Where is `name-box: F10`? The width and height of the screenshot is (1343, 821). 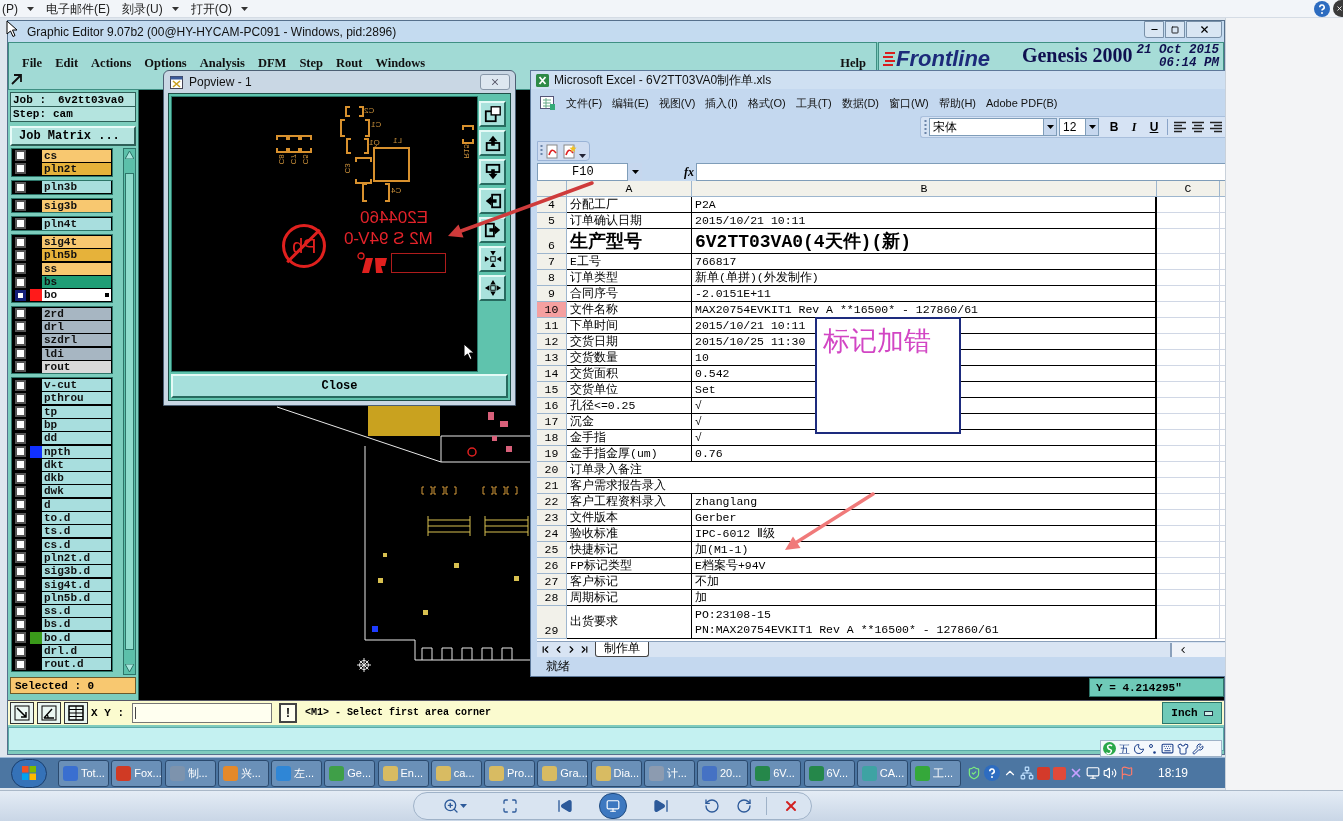 name-box: F10 is located at coordinates (582, 172).